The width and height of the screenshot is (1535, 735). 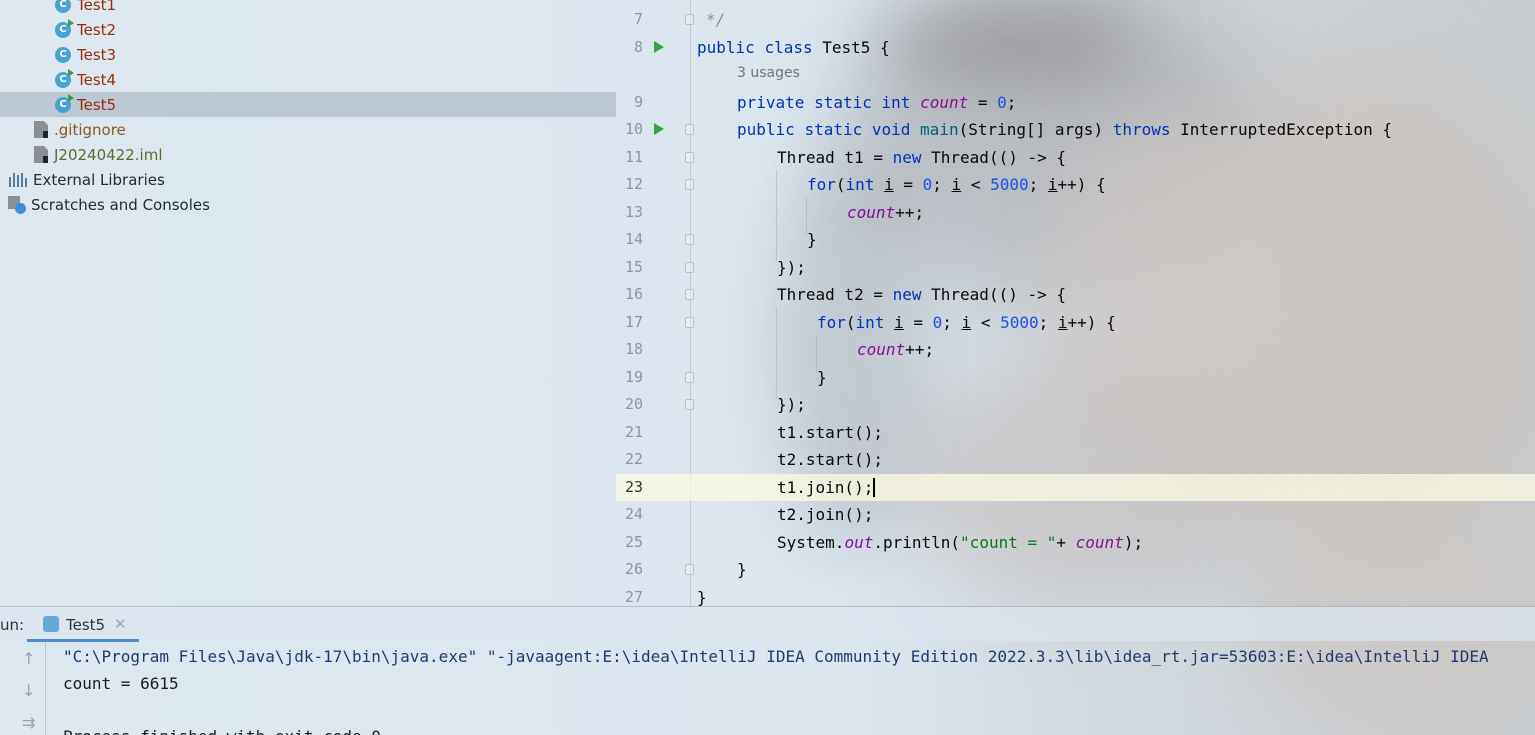 I want to click on line-number: 23, so click(x=633, y=487).